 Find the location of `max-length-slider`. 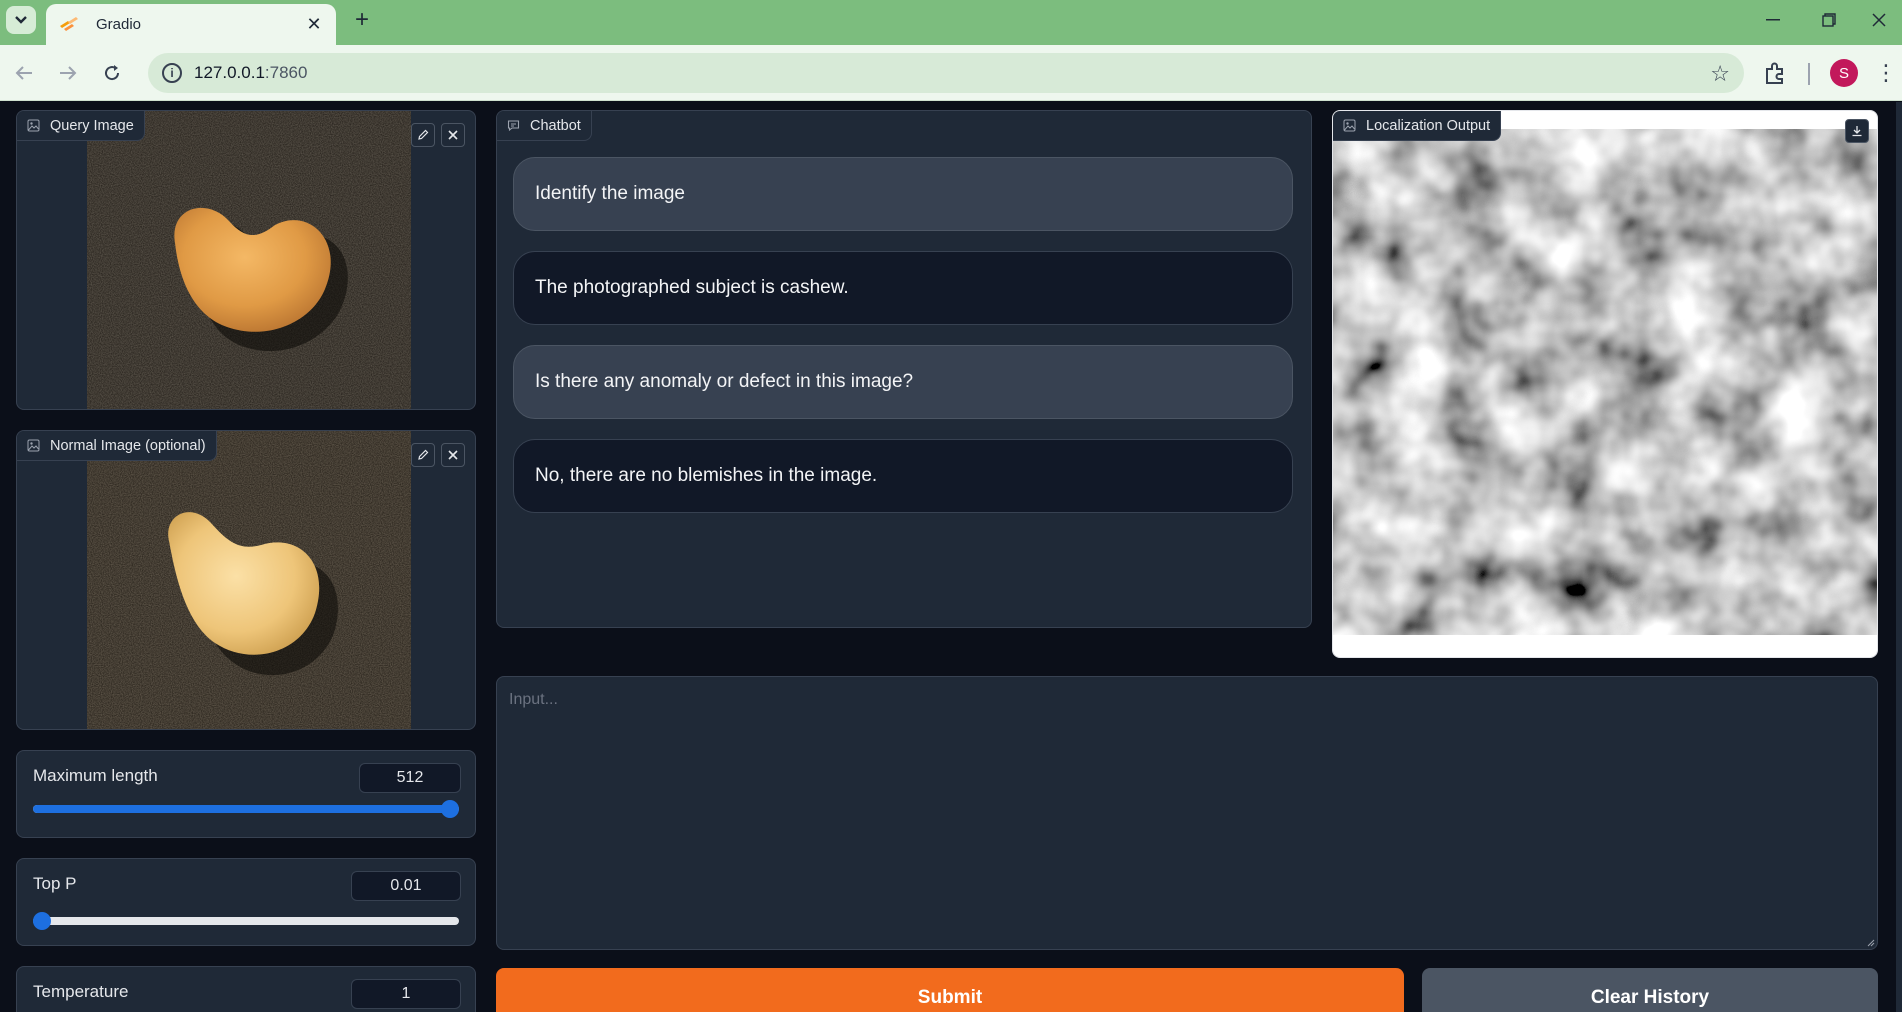

max-length-slider is located at coordinates (246, 809).